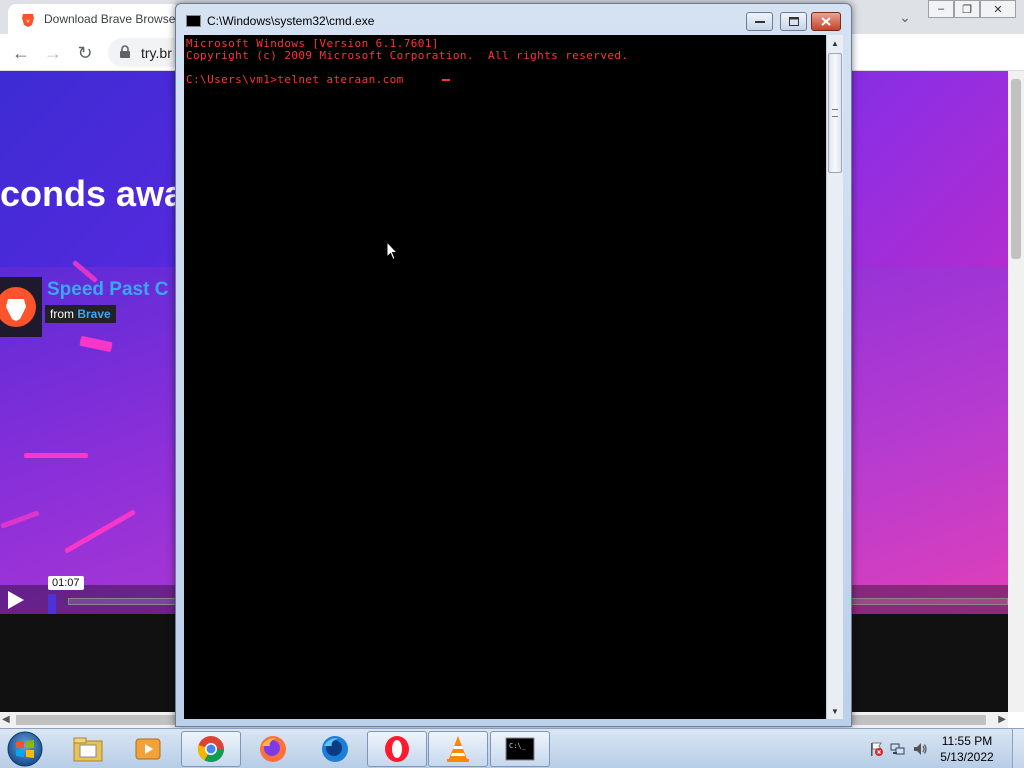 The height and width of the screenshot is (768, 1024). What do you see at coordinates (1016, 391) in the screenshot?
I see `vertical-scrollbar` at bounding box center [1016, 391].